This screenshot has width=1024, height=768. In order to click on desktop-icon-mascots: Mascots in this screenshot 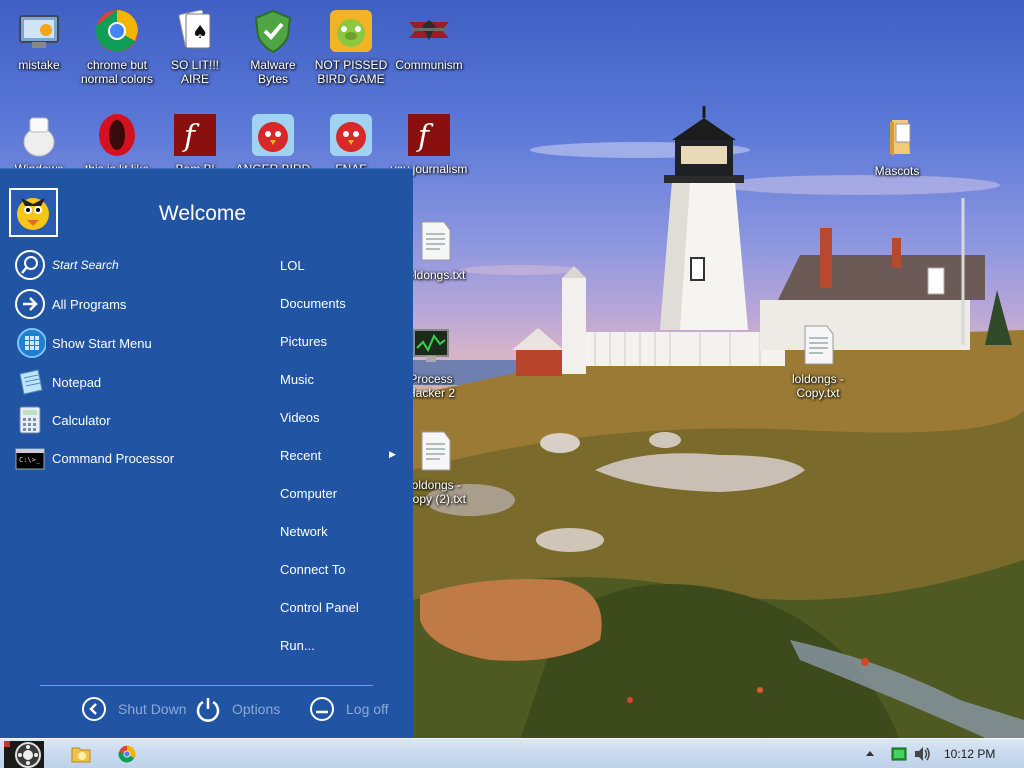, I will do `click(897, 146)`.